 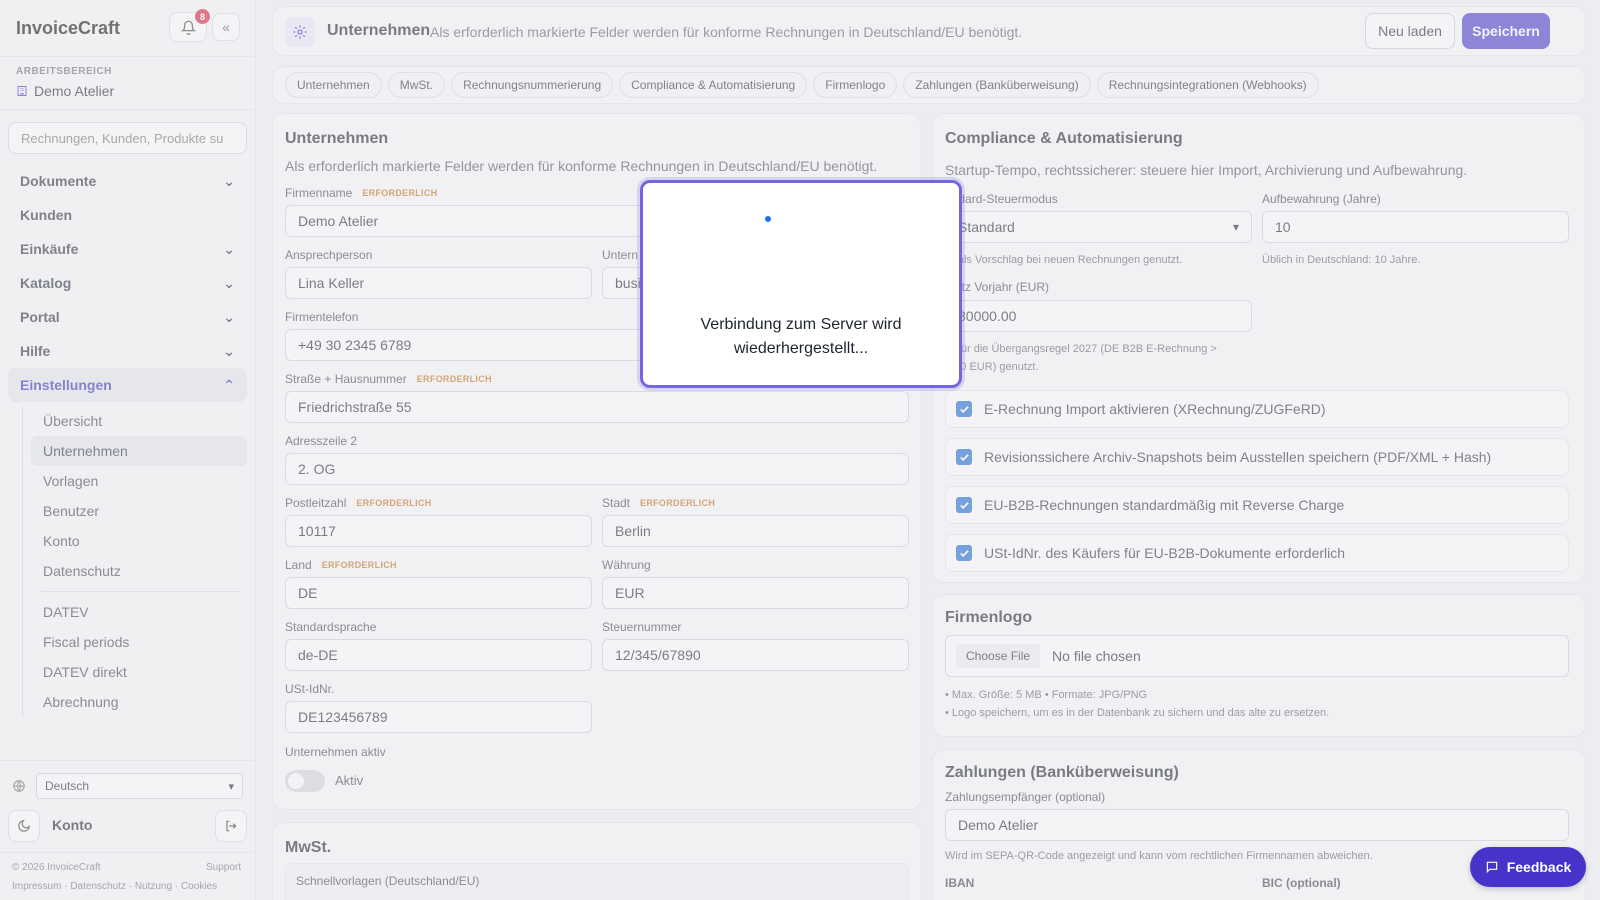 What do you see at coordinates (1539, 867) in the screenshot?
I see `feedback-label: Feedback` at bounding box center [1539, 867].